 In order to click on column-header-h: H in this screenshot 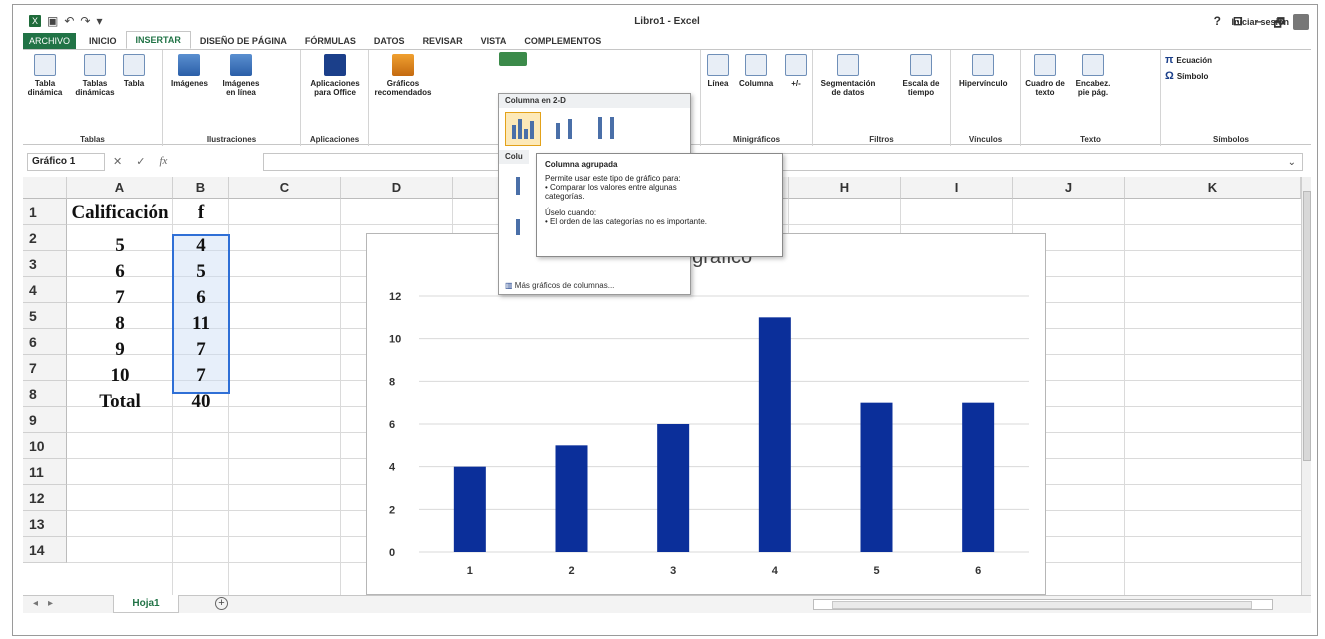, I will do `click(845, 188)`.